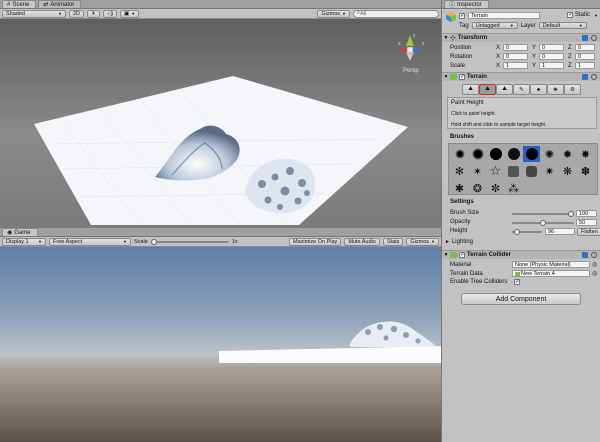 The width and height of the screenshot is (600, 442). Describe the element at coordinates (521, 76) in the screenshot. I see `terrain-header: ▼ ✓ Terrain` at that location.